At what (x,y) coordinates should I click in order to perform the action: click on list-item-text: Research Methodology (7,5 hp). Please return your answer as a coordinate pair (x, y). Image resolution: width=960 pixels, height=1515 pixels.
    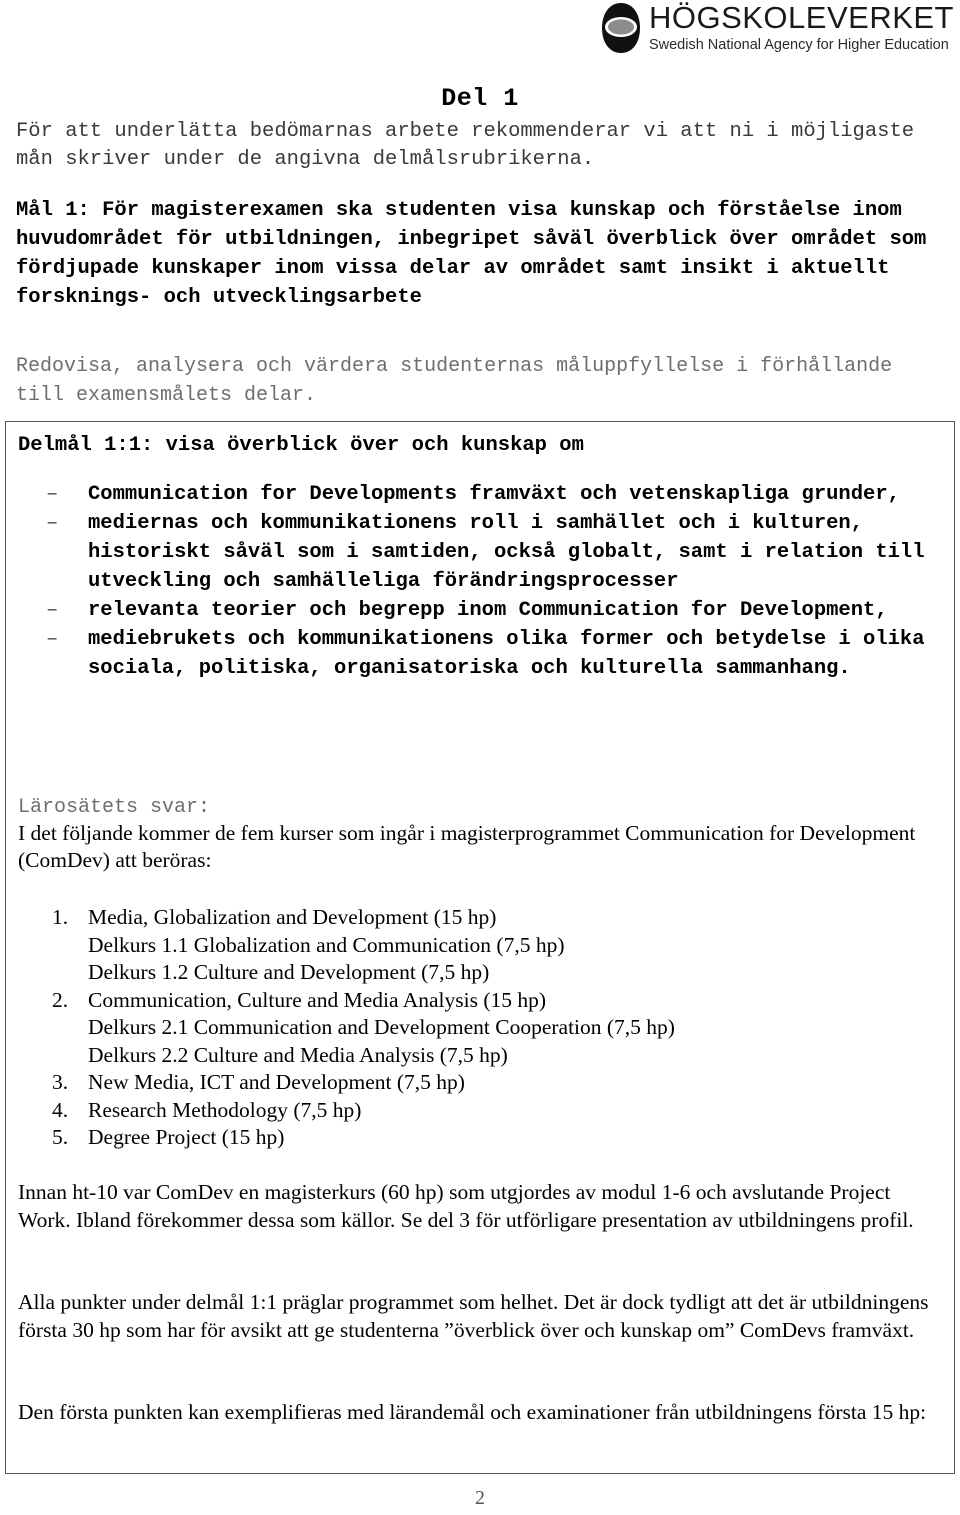
    Looking at the image, I should click on (225, 1109).